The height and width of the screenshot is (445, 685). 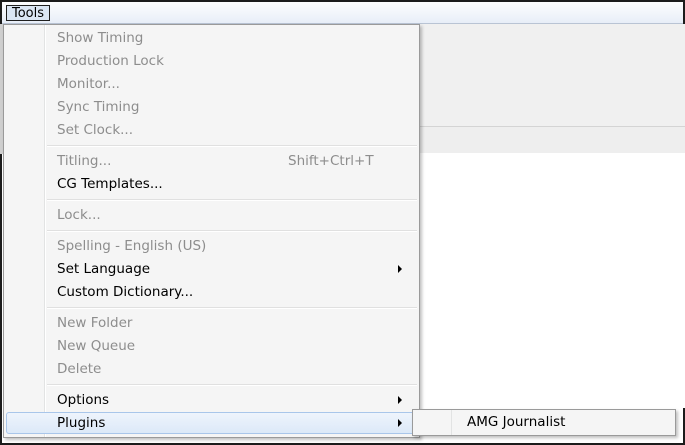 What do you see at coordinates (516, 422) in the screenshot?
I see `menu-item-label: AMG Journalist` at bounding box center [516, 422].